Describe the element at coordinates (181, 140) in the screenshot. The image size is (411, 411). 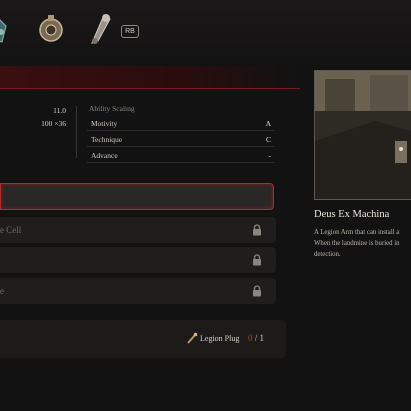
I see `ability-row-technique: Technique C` at that location.